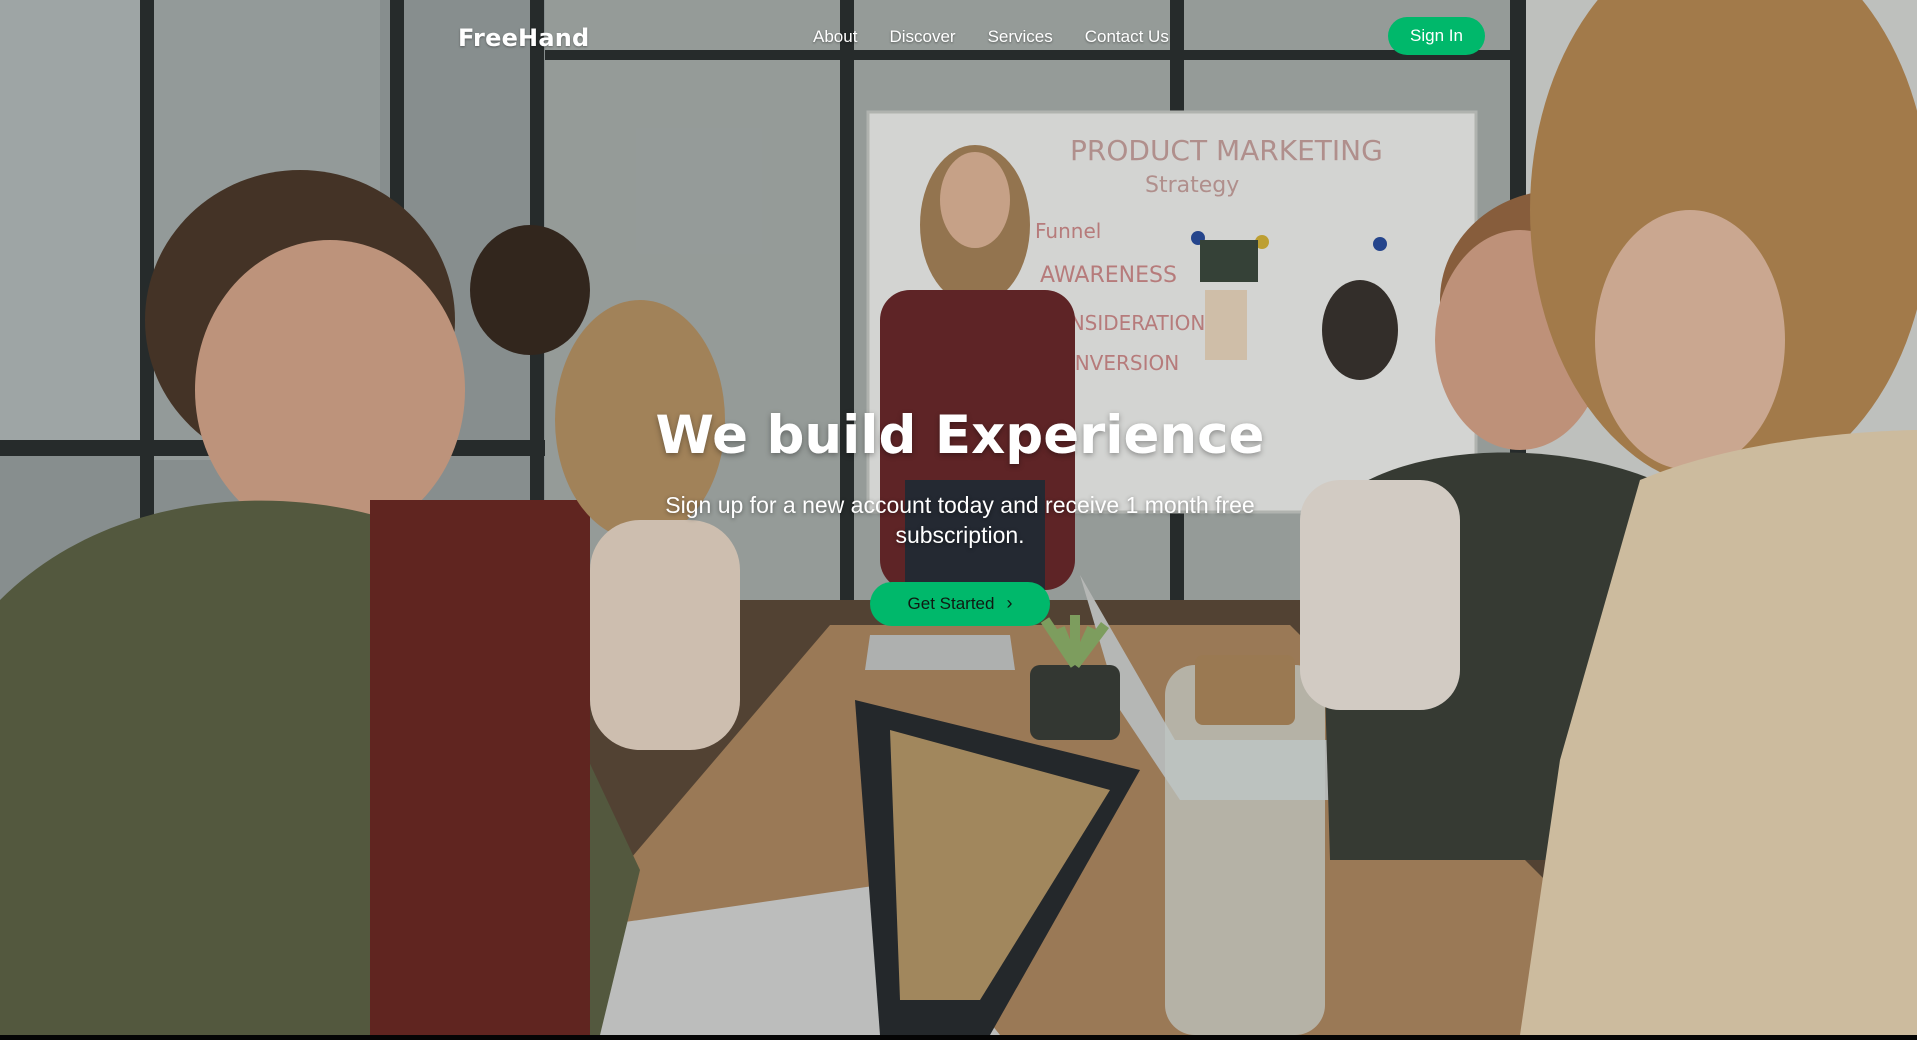 This screenshot has height=1040, width=1917. Describe the element at coordinates (958, 1037) in the screenshot. I see `bottom-edge-bar` at that location.